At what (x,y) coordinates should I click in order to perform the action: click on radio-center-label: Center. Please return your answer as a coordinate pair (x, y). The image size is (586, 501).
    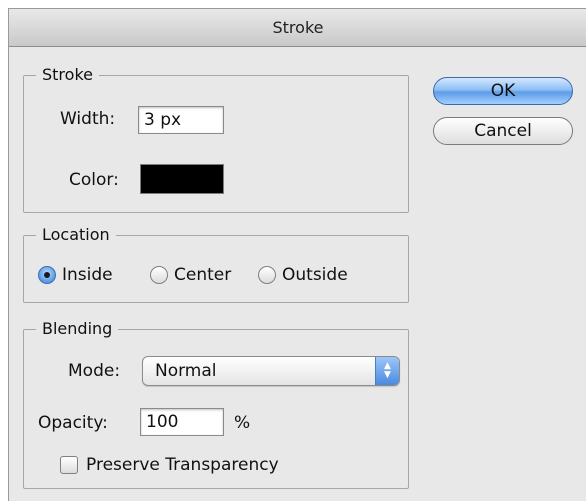
    Looking at the image, I should click on (202, 275).